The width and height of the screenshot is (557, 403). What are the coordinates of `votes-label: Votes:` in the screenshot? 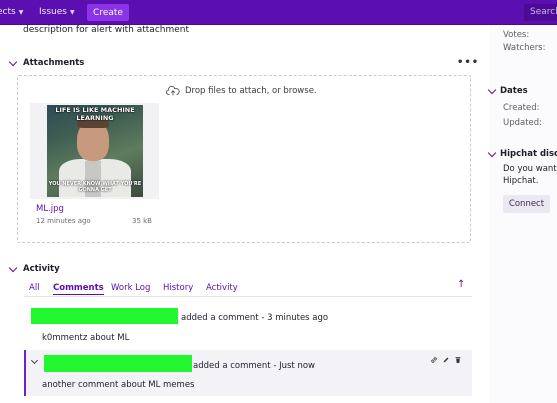 It's located at (516, 35).